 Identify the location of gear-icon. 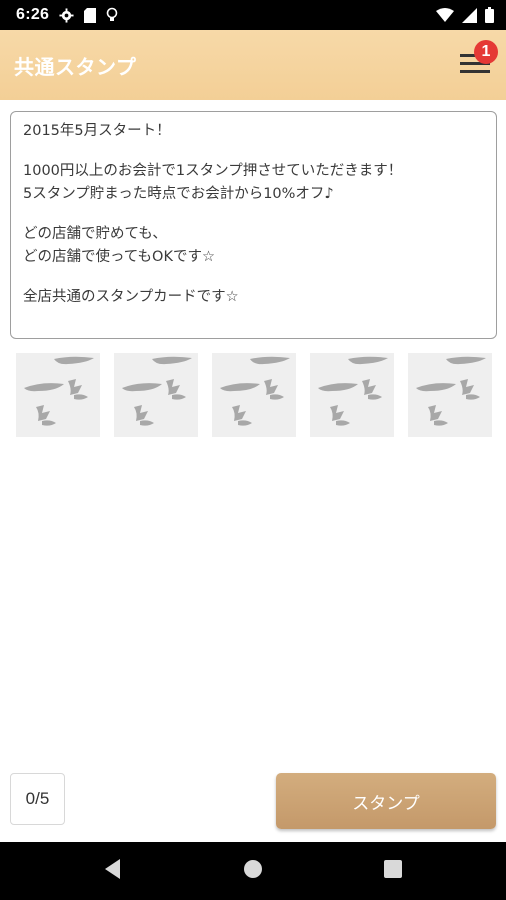
(66, 15).